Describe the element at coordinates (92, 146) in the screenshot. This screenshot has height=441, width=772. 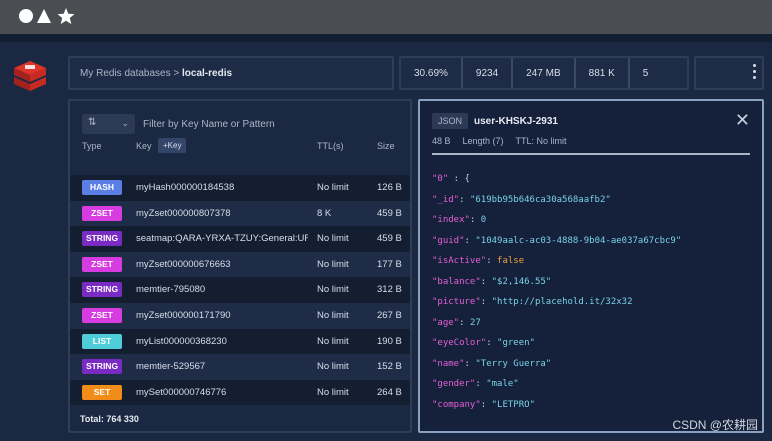
I see `column-type: Type` at that location.